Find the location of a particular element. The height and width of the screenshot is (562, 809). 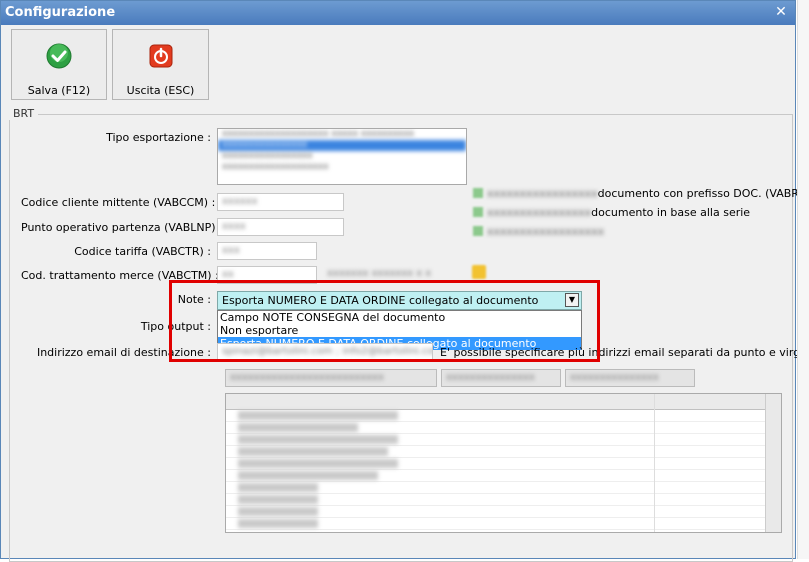

exit-button: Uscita (ESC) is located at coordinates (160, 64).